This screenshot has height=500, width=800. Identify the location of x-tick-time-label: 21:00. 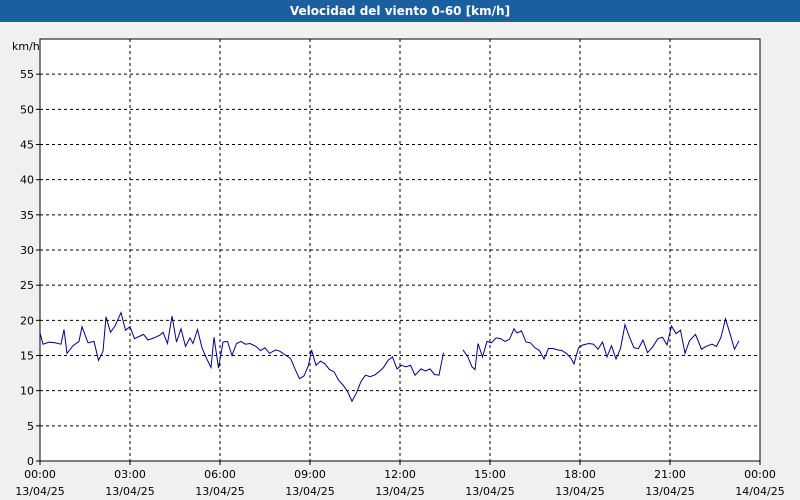
(670, 474).